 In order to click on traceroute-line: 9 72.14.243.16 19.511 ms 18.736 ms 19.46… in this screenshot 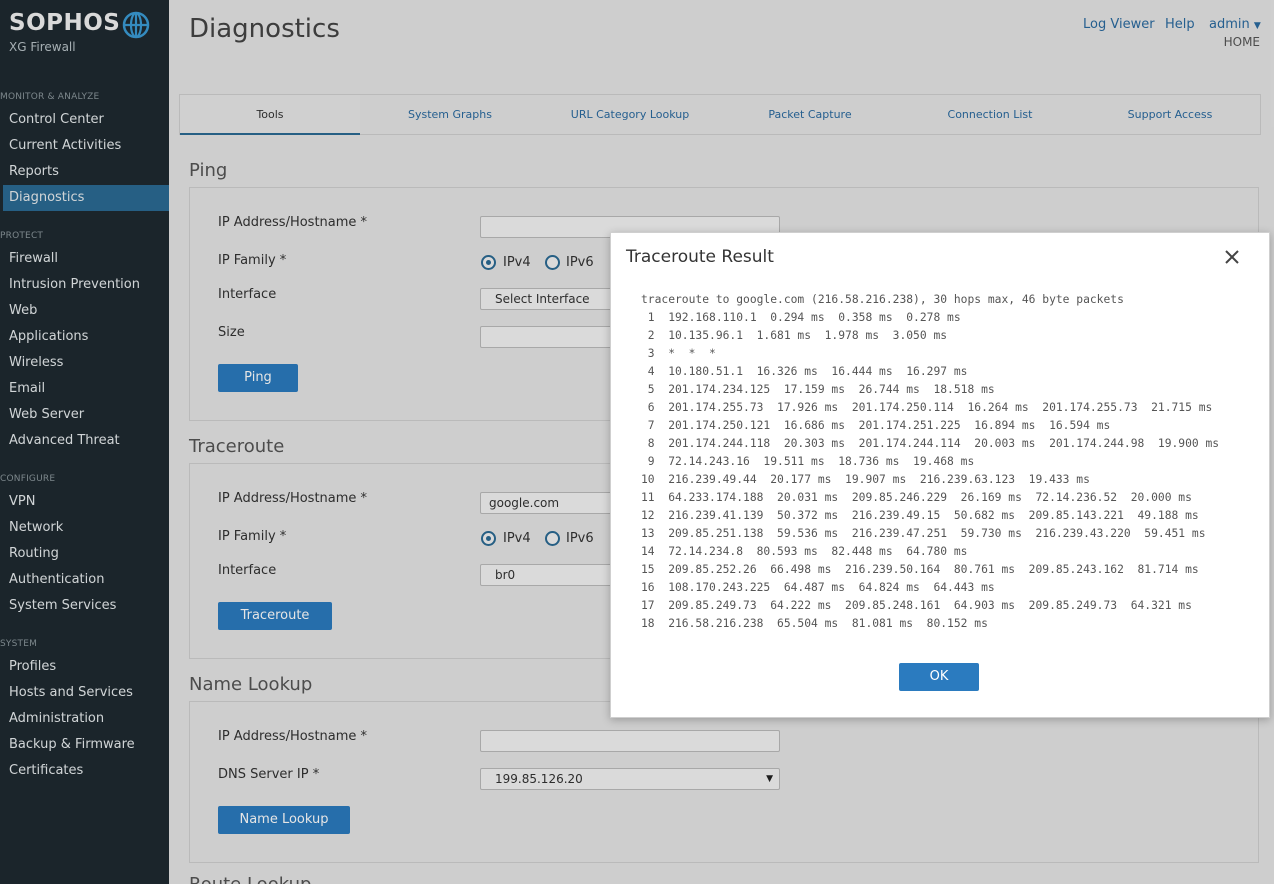, I will do `click(808, 461)`.